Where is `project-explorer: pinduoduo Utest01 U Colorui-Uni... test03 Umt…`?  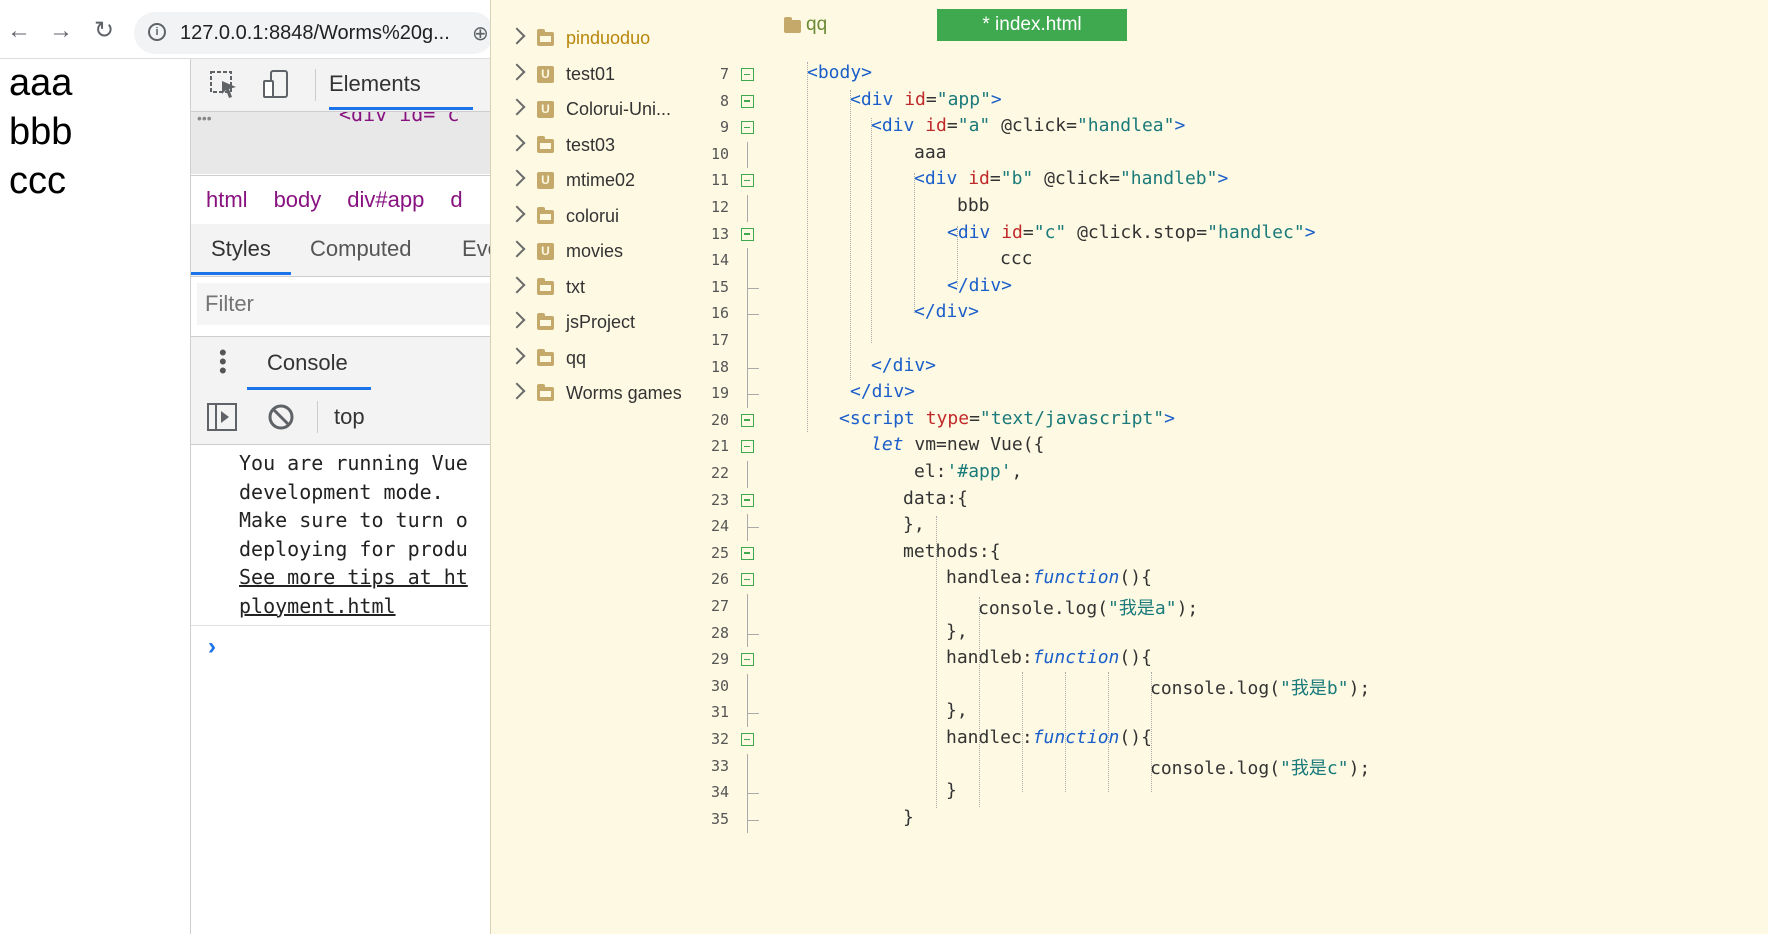
project-explorer: pinduoduo Utest01 U Colorui-Uni... test03 Umt… is located at coordinates (590, 467).